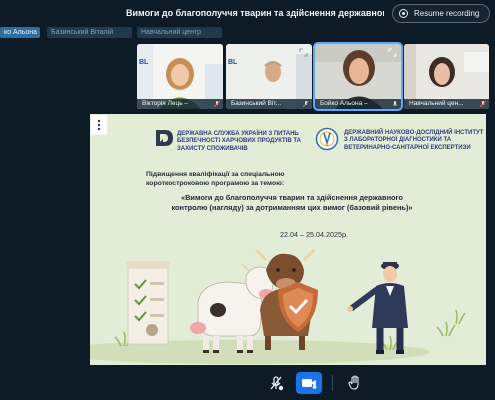 The image size is (495, 400). I want to click on resume-recording-label: Resume recording, so click(447, 13).